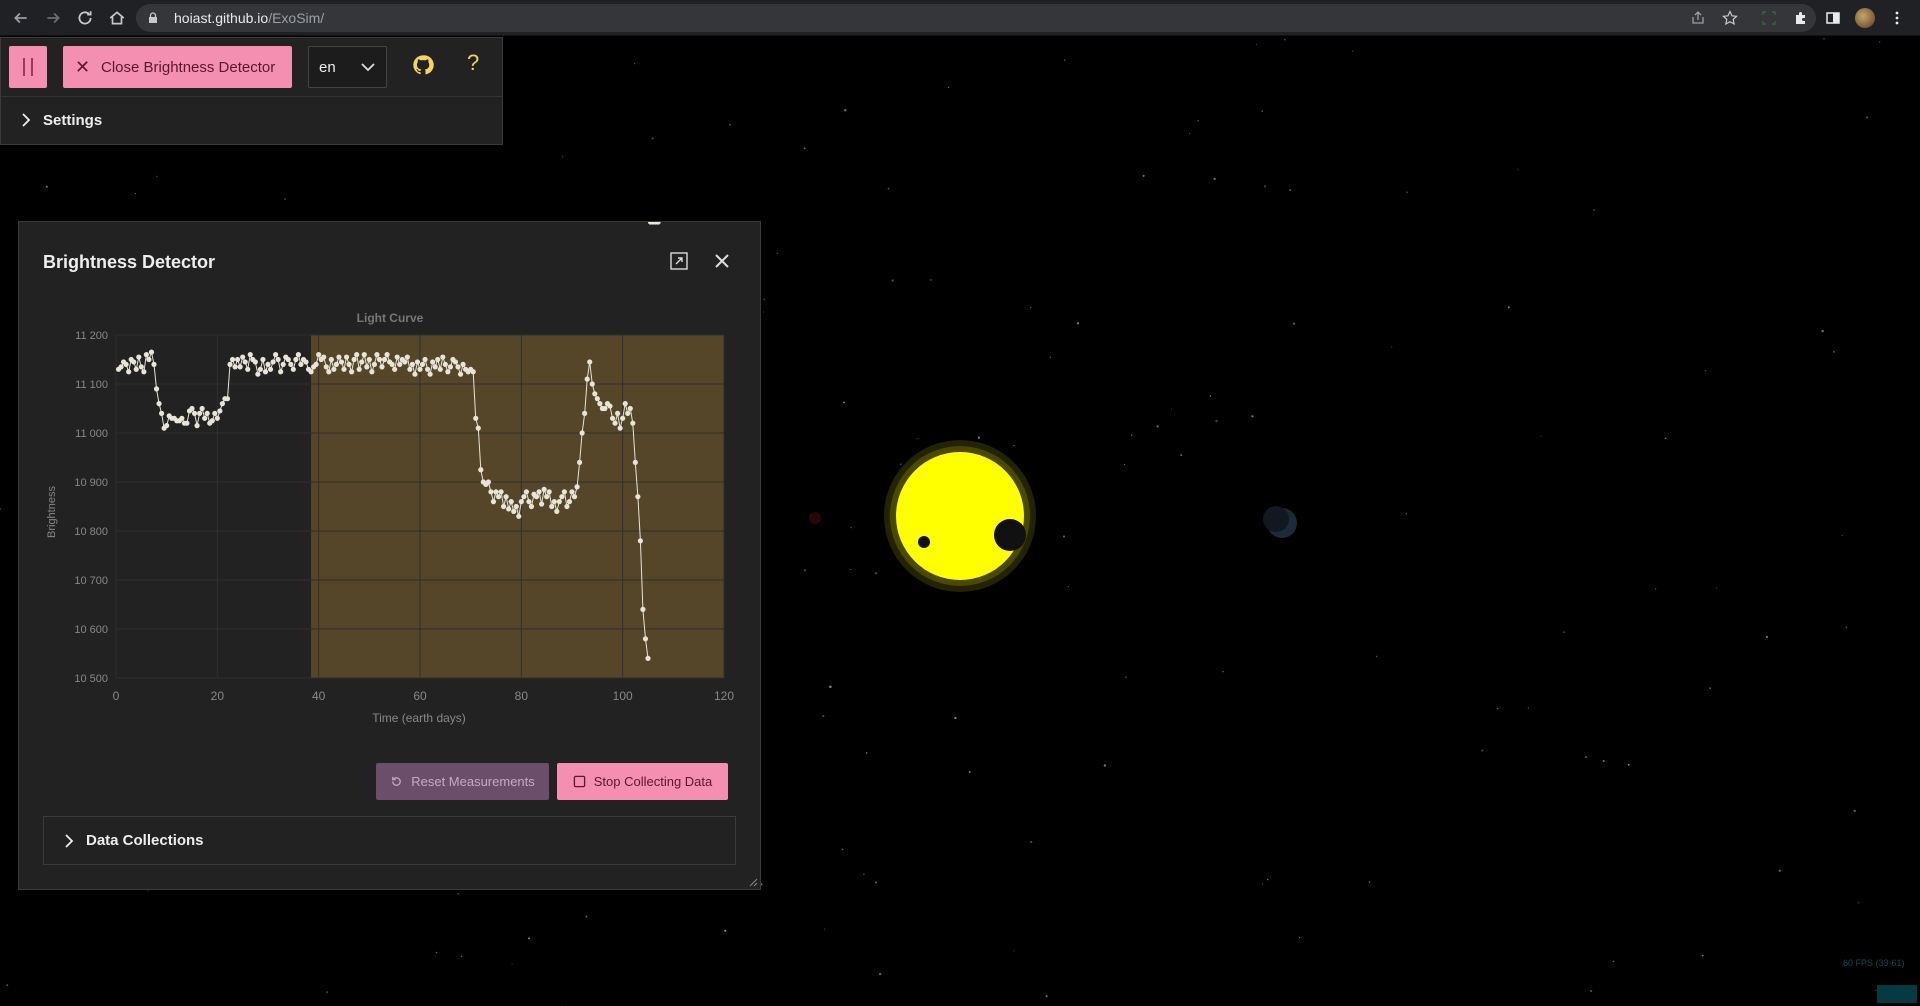 This screenshot has width=1920, height=1006. Describe the element at coordinates (28, 67) in the screenshot. I see `pause-button` at that location.